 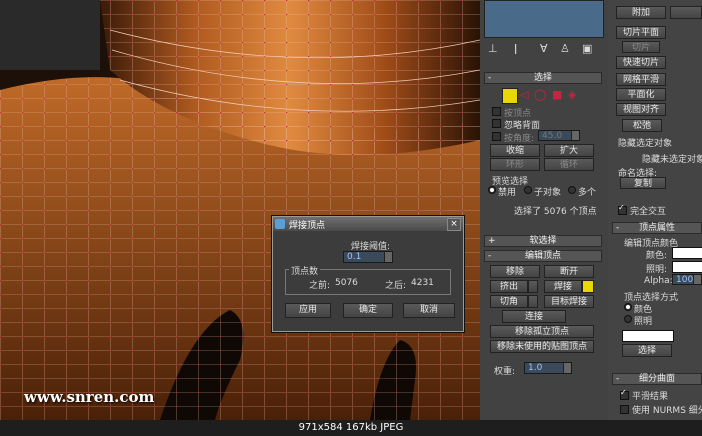 I want to click on preview-subobject-label: 子对象, so click(x=548, y=193).